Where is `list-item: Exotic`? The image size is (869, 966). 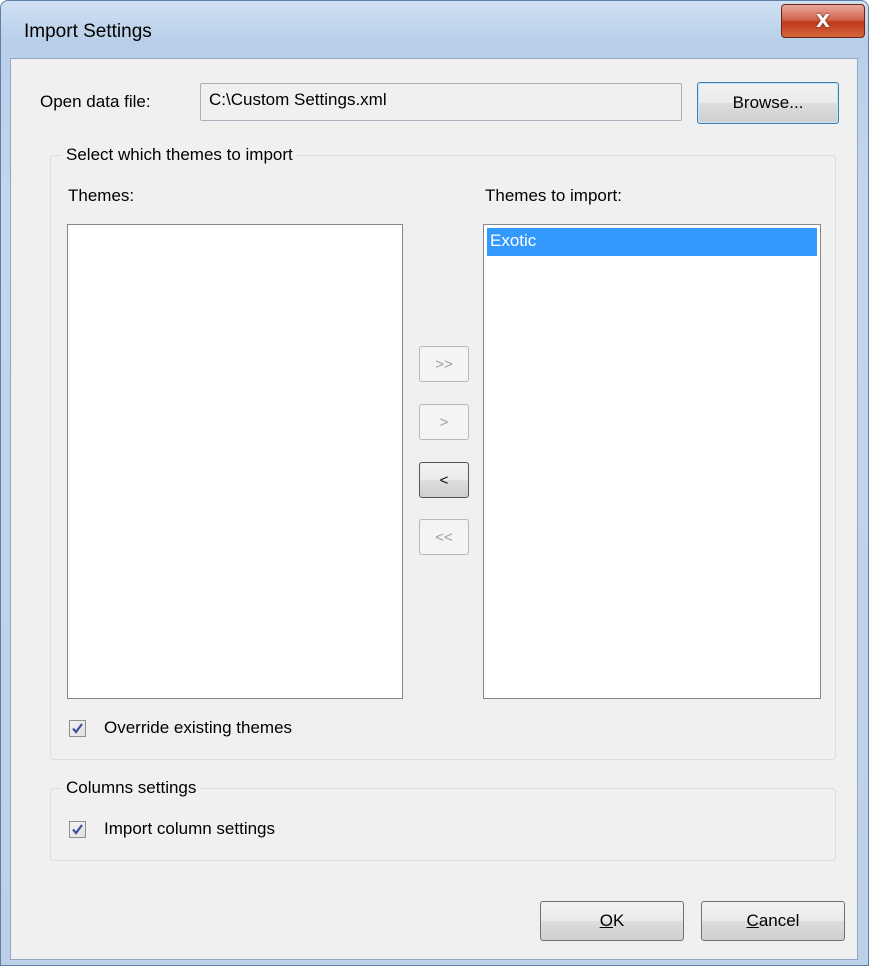
list-item: Exotic is located at coordinates (652, 242).